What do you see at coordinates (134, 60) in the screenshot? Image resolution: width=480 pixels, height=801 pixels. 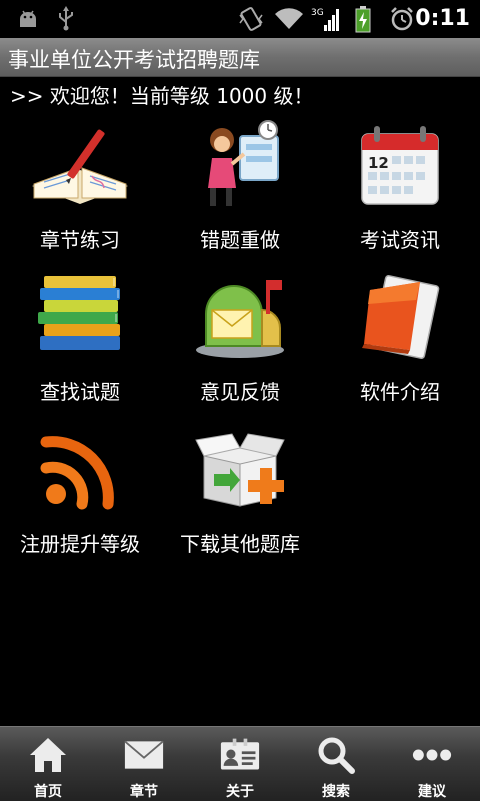 I see `page-title: 事业单位公开考试招聘题库` at bounding box center [134, 60].